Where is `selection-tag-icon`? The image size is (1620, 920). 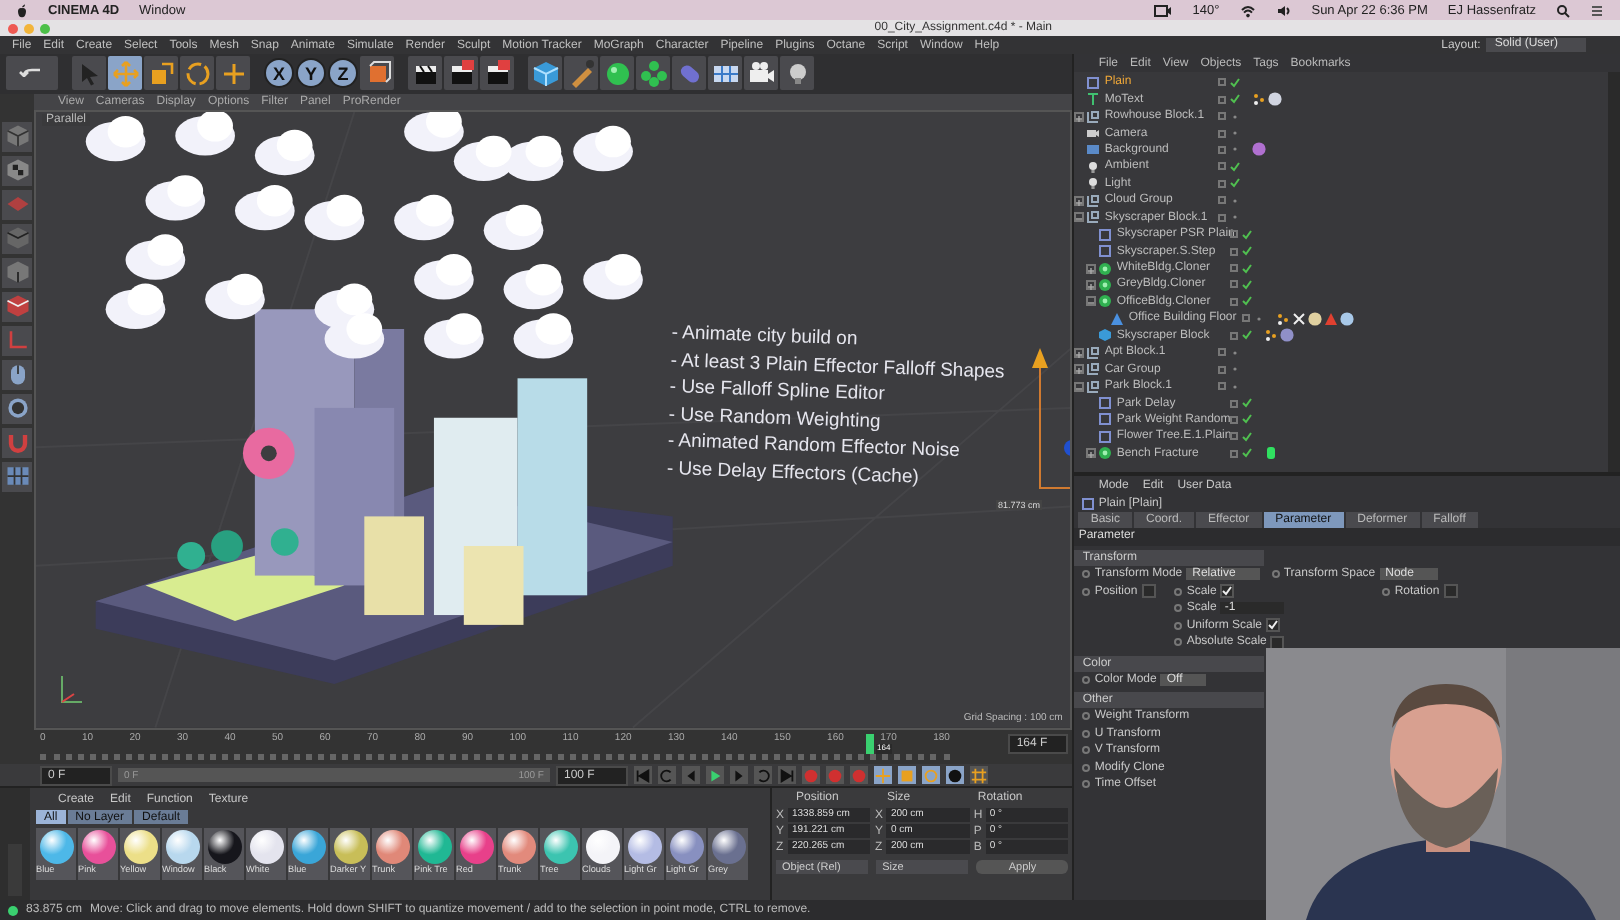
selection-tag-icon is located at coordinates (1299, 318).